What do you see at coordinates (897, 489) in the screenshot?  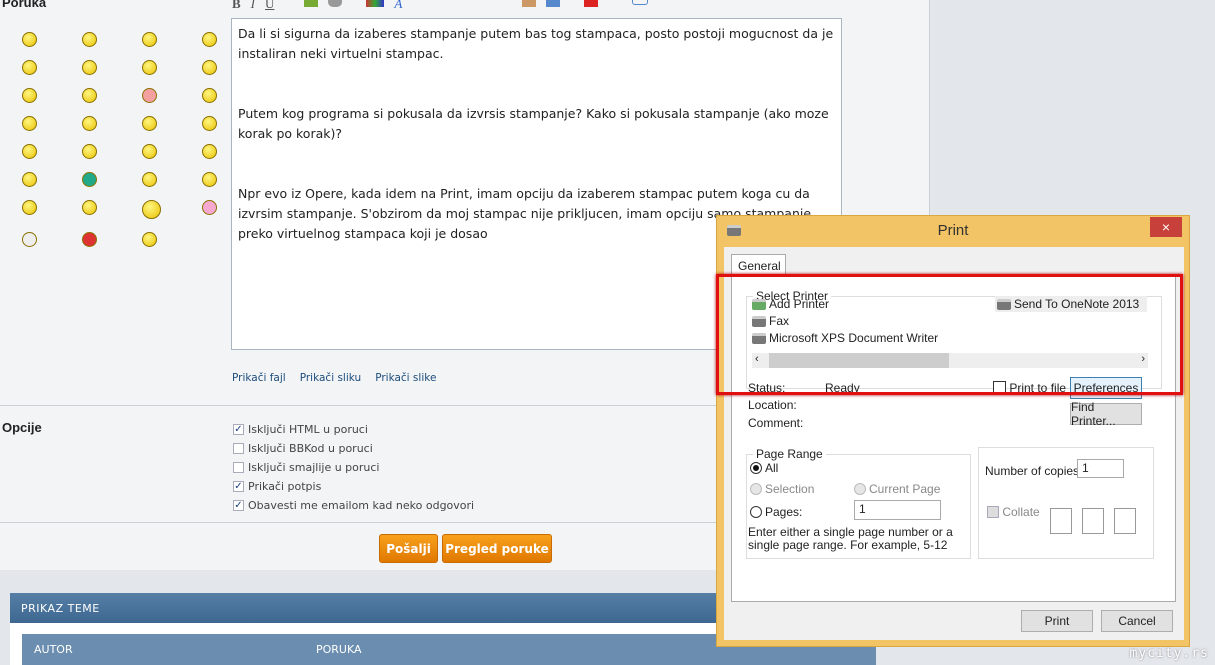 I see `radio-current-page: Current Page` at bounding box center [897, 489].